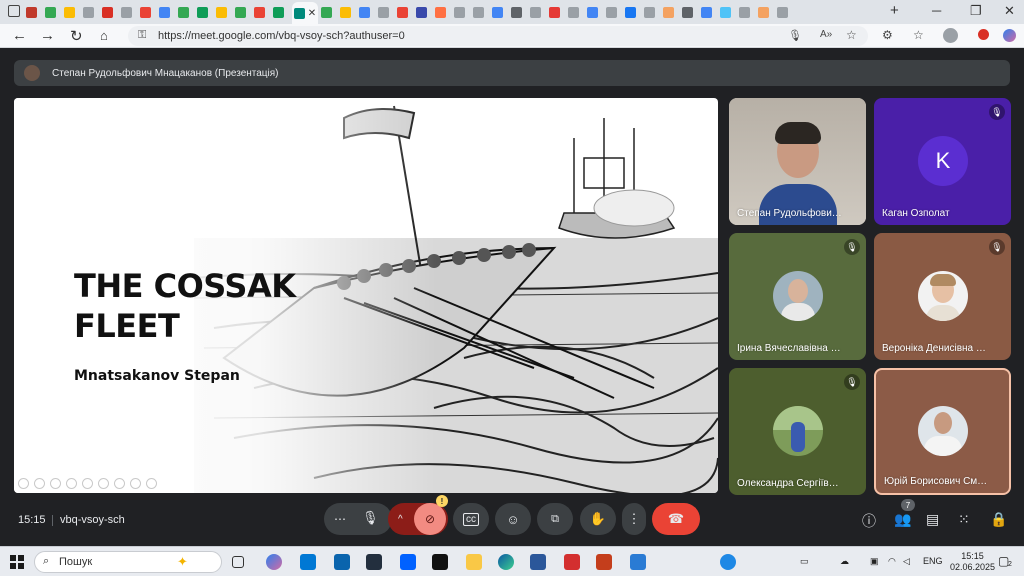  What do you see at coordinates (408, 562) in the screenshot?
I see `dropbox-icon` at bounding box center [408, 562].